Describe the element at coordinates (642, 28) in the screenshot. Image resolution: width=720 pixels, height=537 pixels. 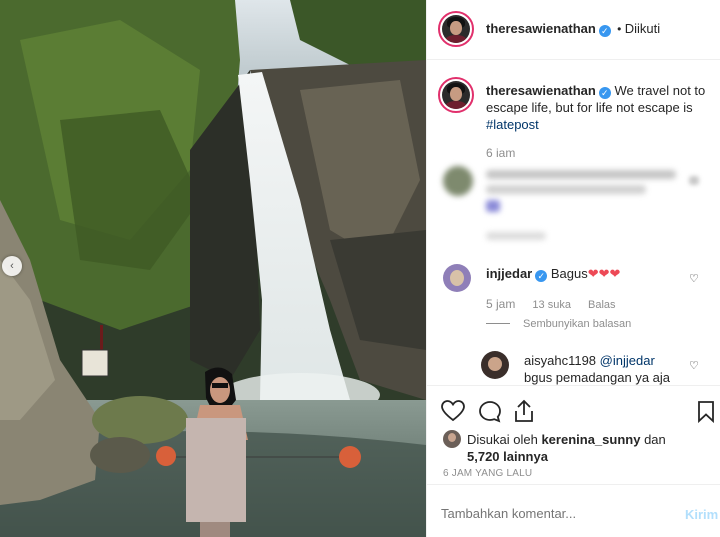
I see `follow-status-button: Diikuti` at that location.